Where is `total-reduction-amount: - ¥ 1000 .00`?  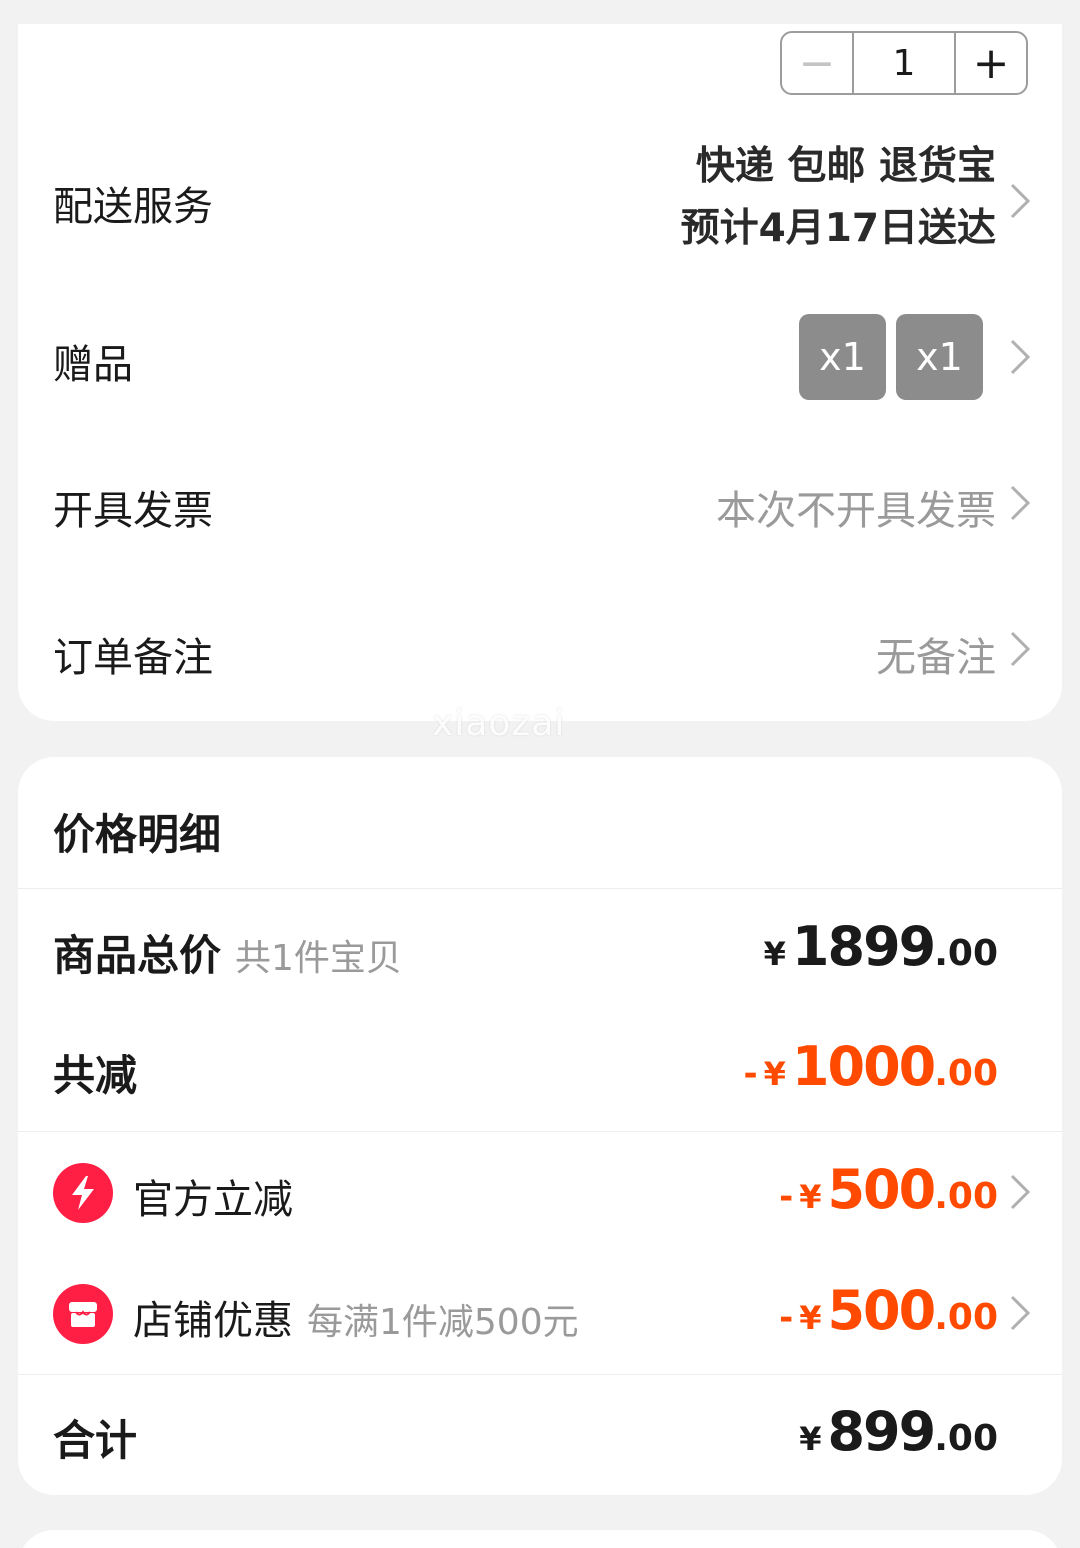
total-reduction-amount: - ¥ 1000 .00 is located at coordinates (871, 1066).